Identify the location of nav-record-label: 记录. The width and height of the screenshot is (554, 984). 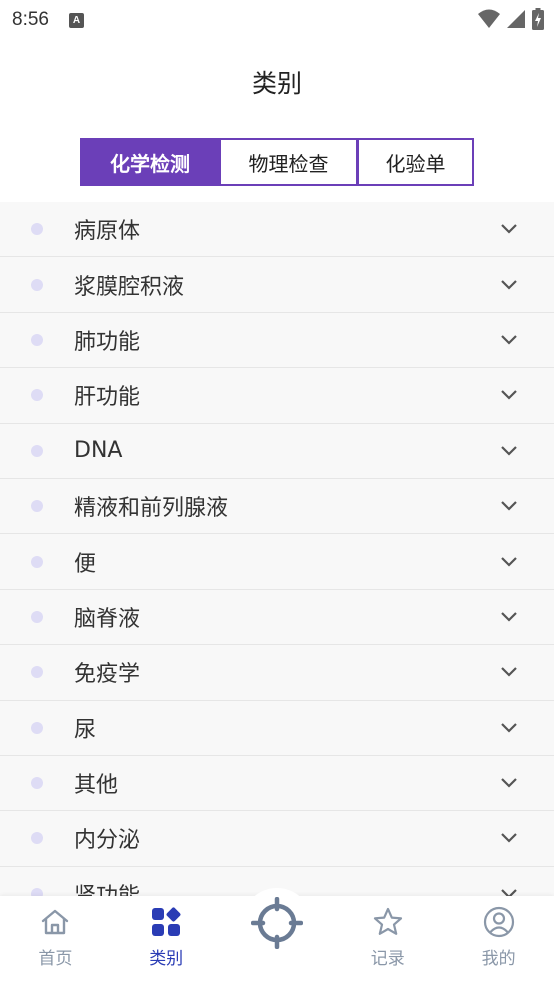
(387, 959).